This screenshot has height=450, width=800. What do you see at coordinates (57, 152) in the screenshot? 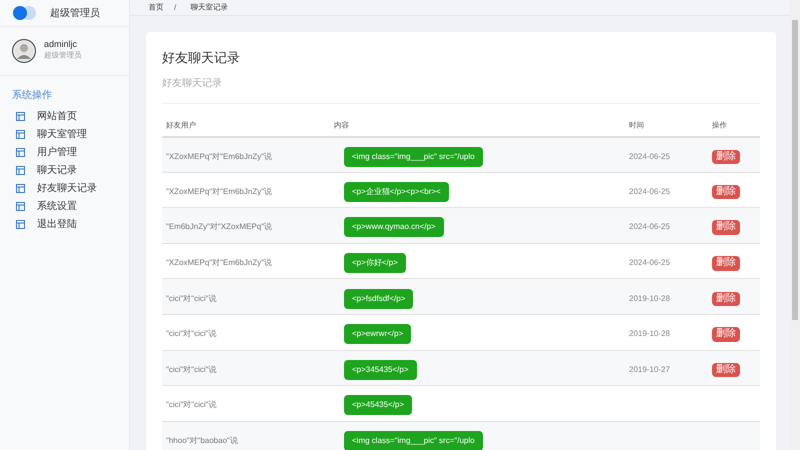
I see `sidebar-item: 用户管理` at bounding box center [57, 152].